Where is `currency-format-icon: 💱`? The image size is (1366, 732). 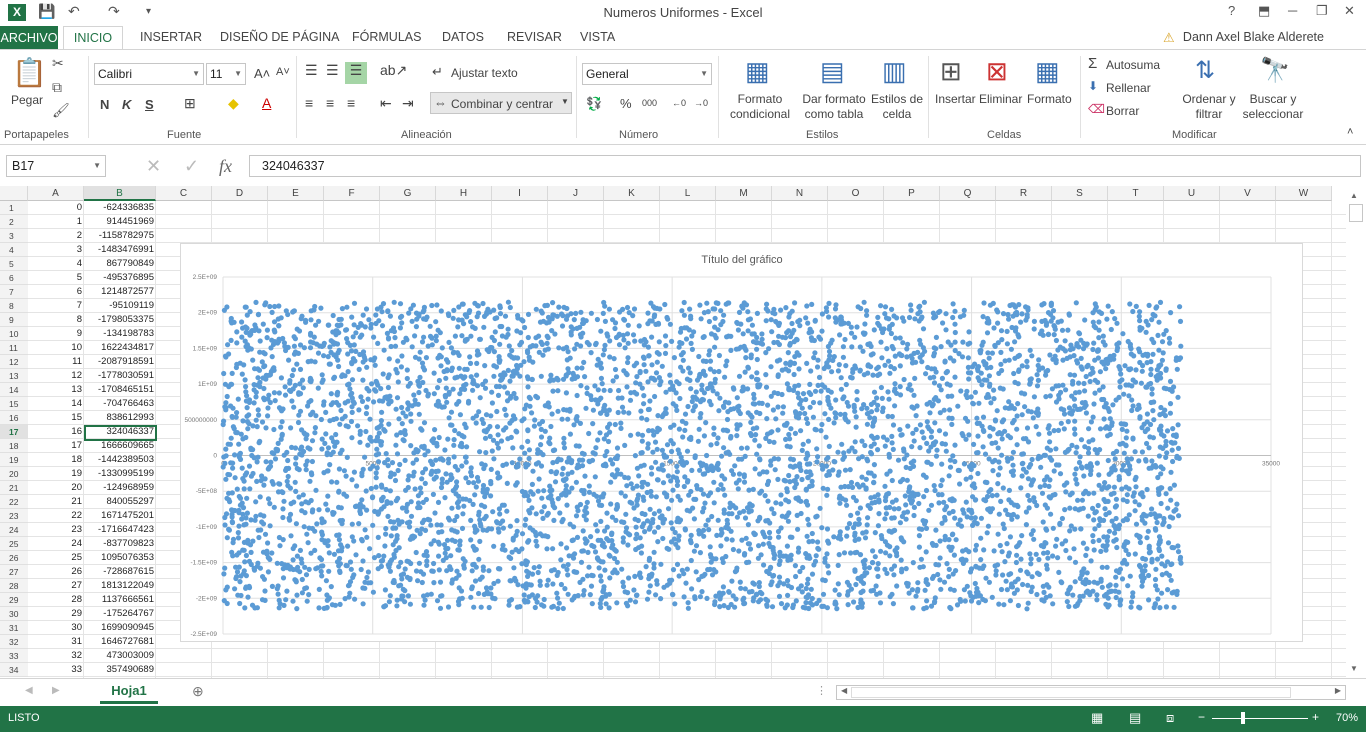
currency-format-icon: 💱 is located at coordinates (594, 104).